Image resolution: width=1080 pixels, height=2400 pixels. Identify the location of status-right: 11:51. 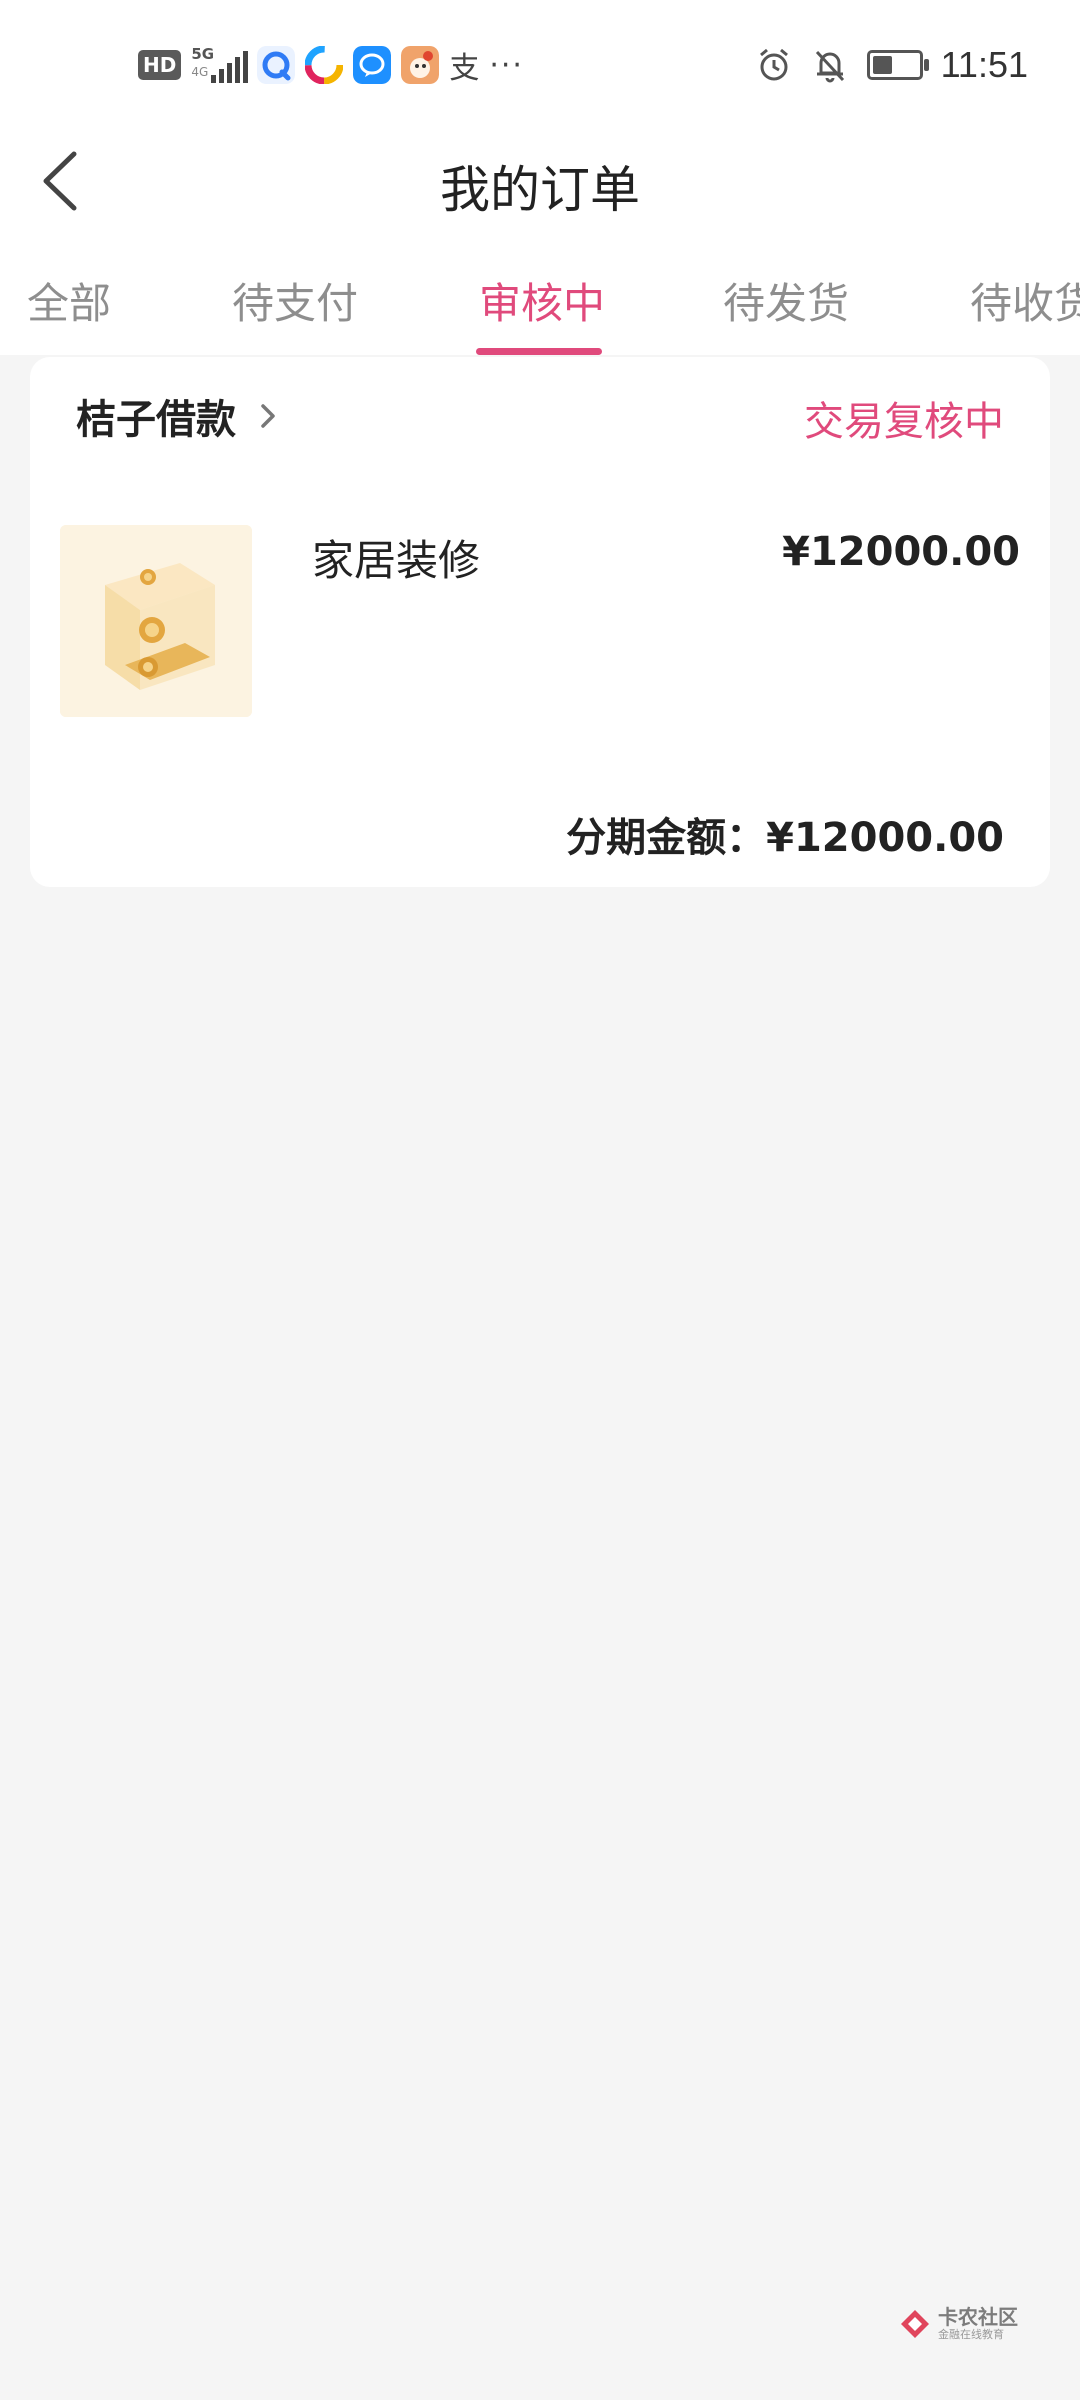
(891, 65).